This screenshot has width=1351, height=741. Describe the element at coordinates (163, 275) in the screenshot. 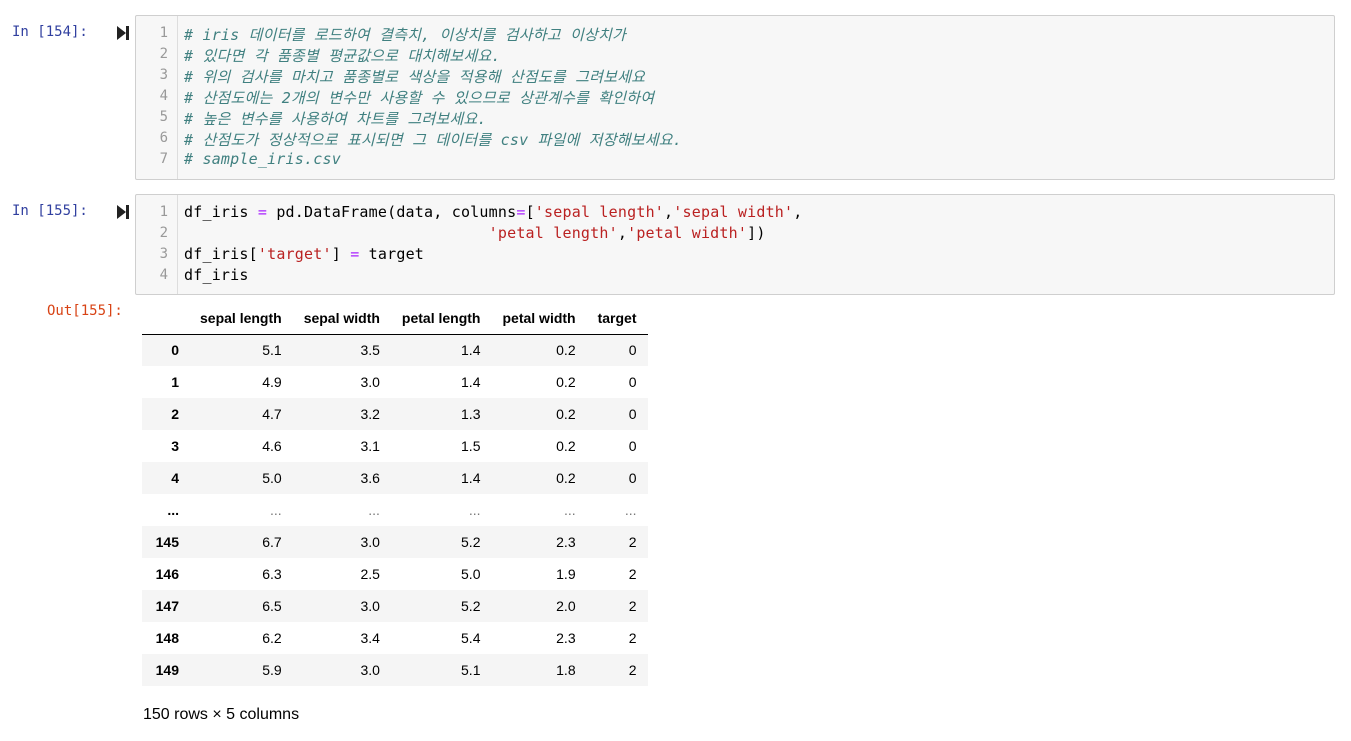

I see `line-number: 4` at that location.